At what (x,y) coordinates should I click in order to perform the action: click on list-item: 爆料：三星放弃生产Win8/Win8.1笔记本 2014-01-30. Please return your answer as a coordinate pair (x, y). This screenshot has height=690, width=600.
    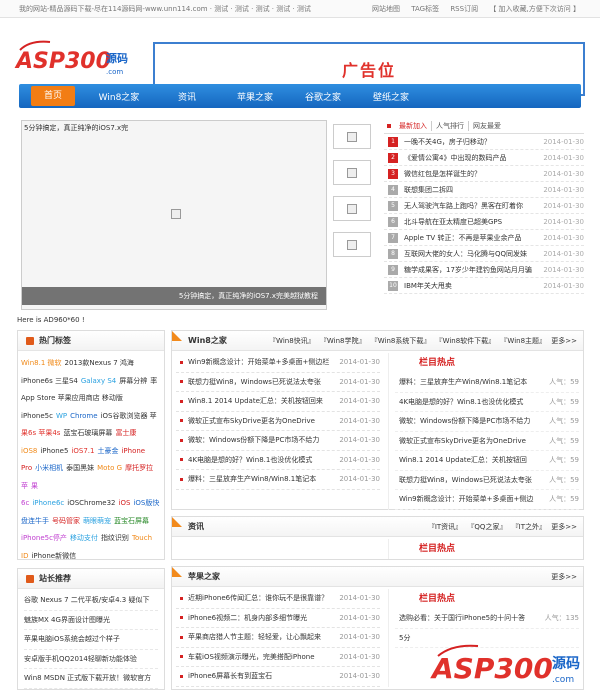
    Looking at the image, I should click on (278, 480).